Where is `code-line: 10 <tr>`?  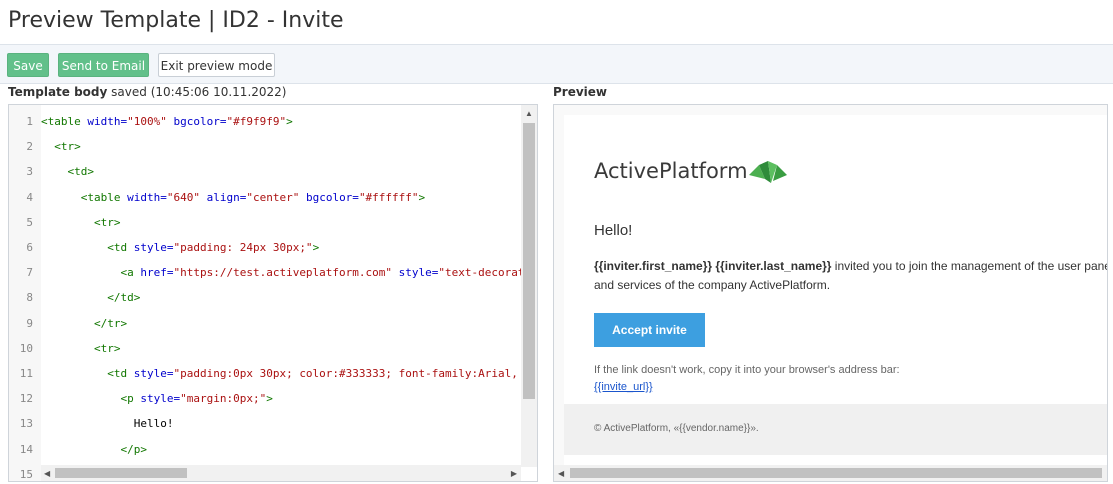 code-line: 10 <tr> is located at coordinates (265, 348).